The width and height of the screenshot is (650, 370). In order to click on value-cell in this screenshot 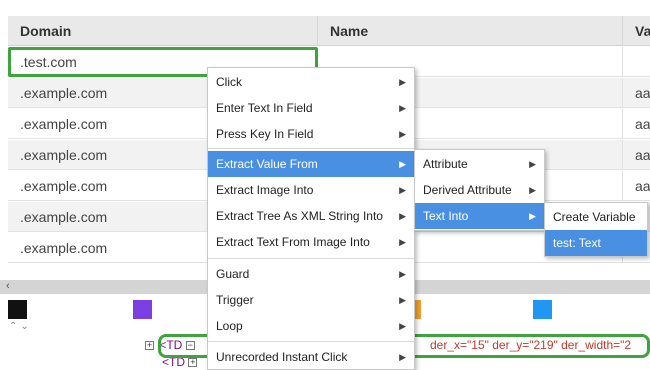, I will do `click(636, 62)`.